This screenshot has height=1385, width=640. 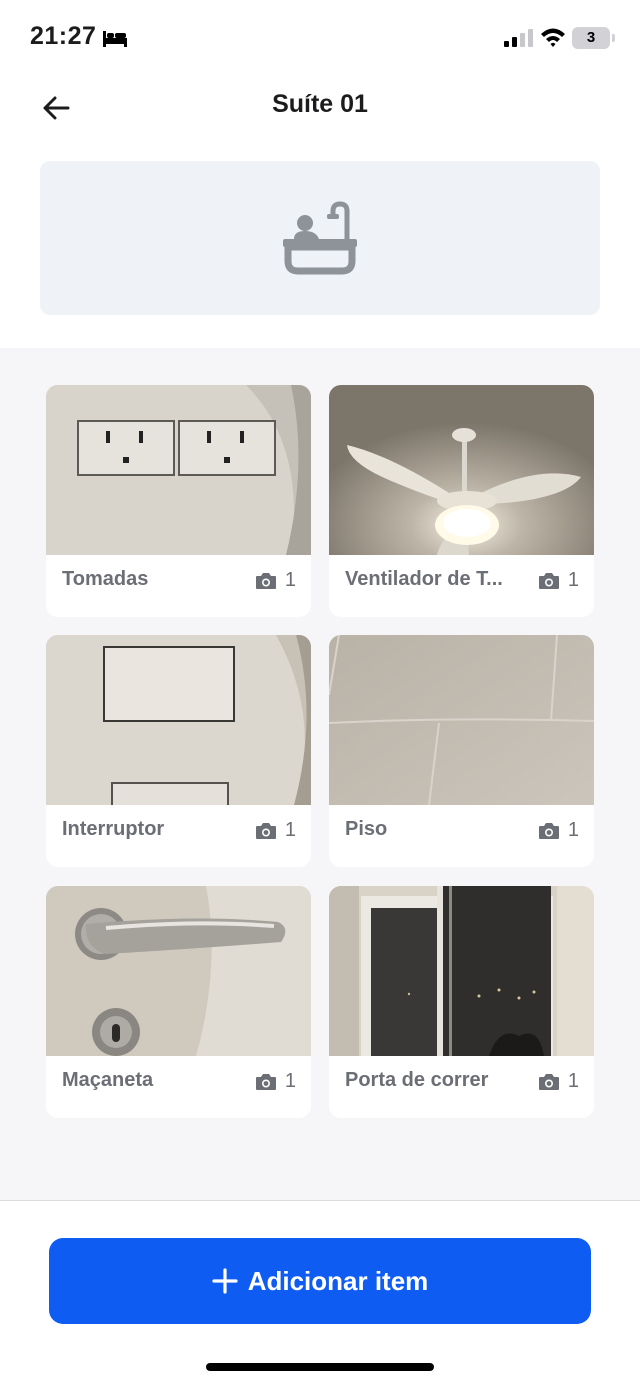 I want to click on item-label: Porta de correr, so click(x=417, y=1080).